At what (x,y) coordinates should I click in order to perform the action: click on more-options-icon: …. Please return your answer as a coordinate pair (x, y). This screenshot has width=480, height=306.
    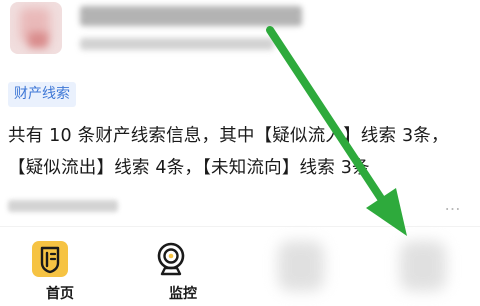
    Looking at the image, I should click on (453, 205).